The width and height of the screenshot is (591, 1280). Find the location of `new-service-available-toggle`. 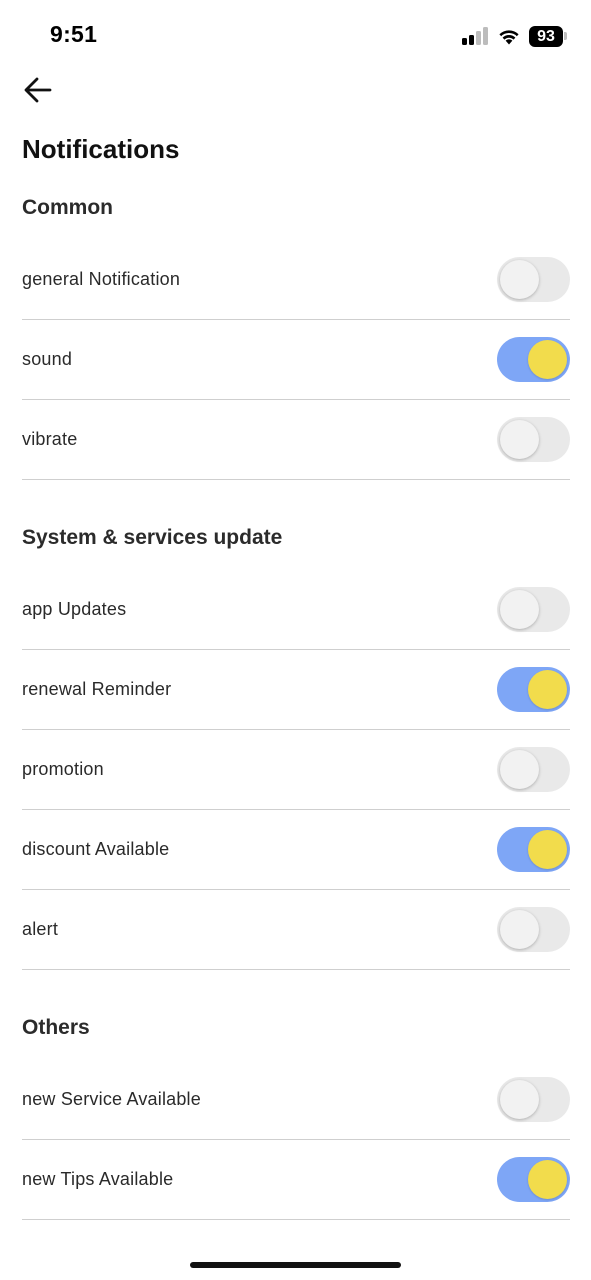

new-service-available-toggle is located at coordinates (533, 1099).